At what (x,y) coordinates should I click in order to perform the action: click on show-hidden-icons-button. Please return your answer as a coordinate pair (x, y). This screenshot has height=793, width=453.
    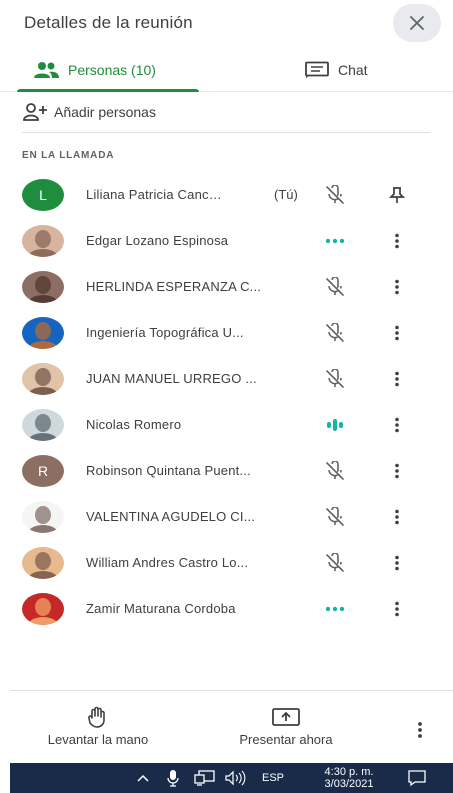
    Looking at the image, I should click on (143, 778).